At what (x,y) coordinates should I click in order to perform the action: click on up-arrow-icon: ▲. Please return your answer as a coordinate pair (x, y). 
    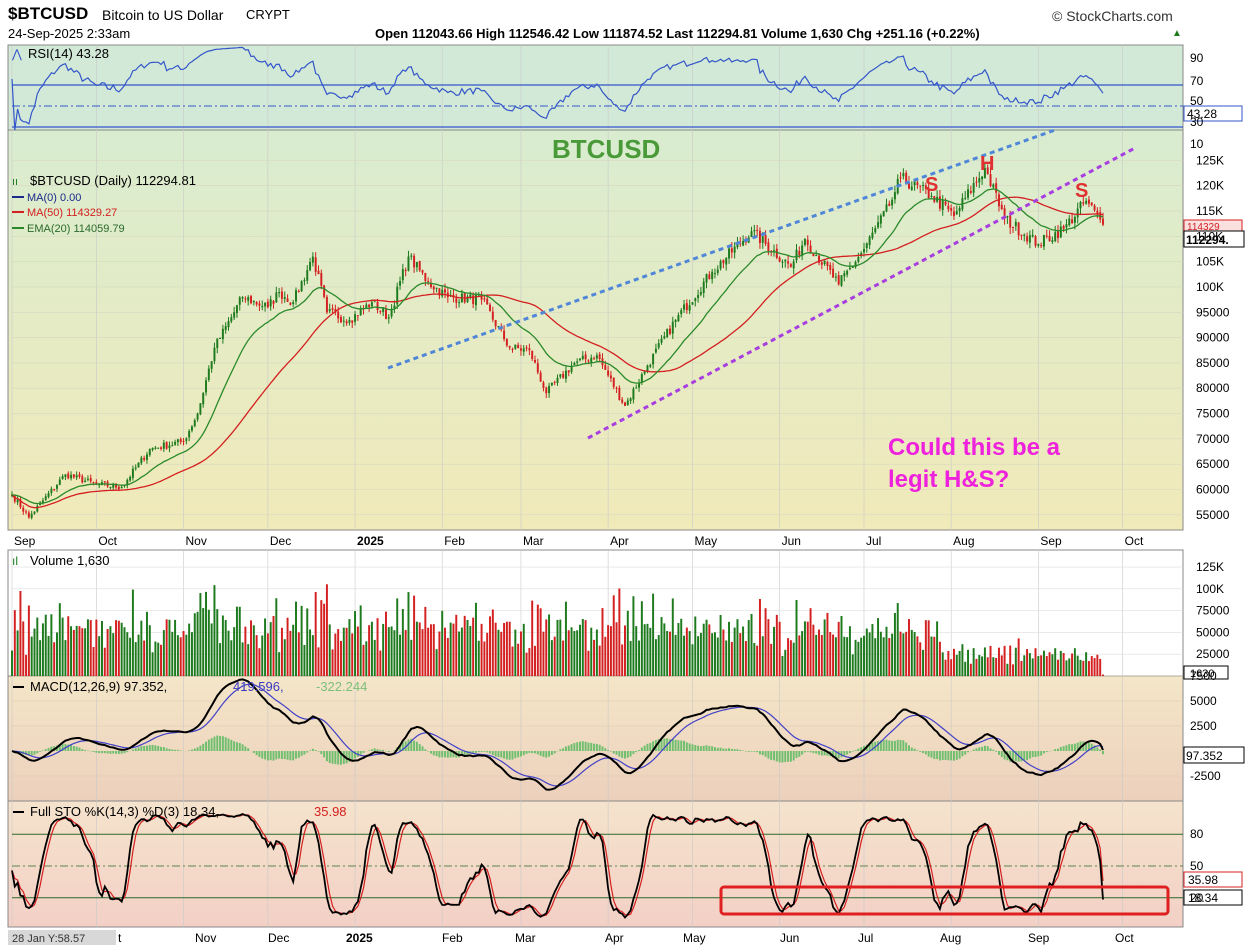
    Looking at the image, I should click on (1177, 33).